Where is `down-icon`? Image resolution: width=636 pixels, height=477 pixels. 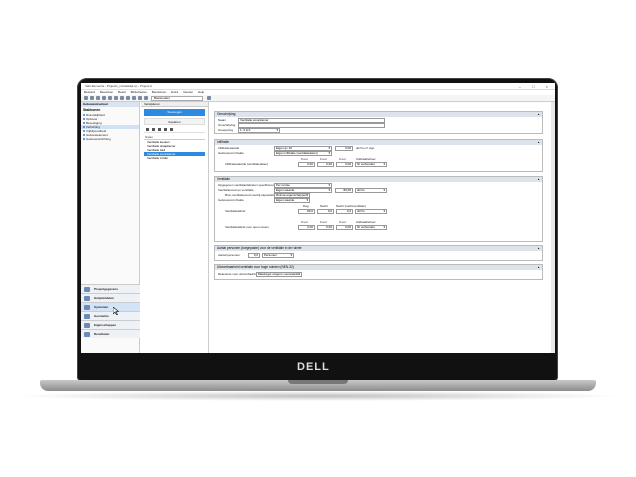
down-icon is located at coordinates (165, 129).